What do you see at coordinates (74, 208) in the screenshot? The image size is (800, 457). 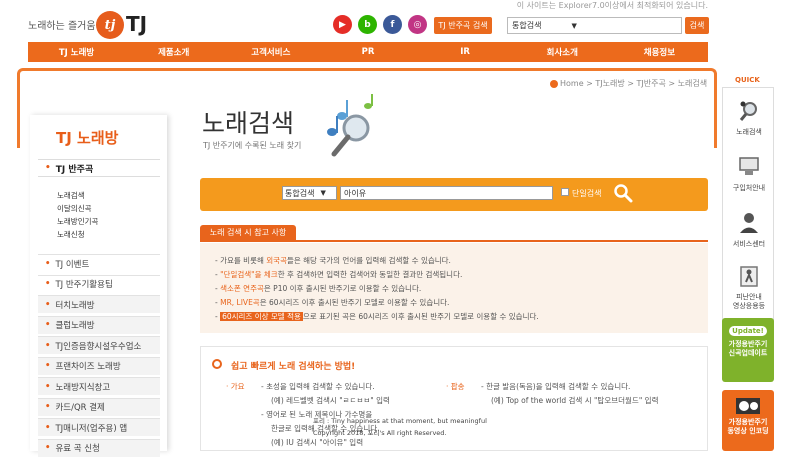 I see `sidebar-sub-new-songs: 이달의신곡` at bounding box center [74, 208].